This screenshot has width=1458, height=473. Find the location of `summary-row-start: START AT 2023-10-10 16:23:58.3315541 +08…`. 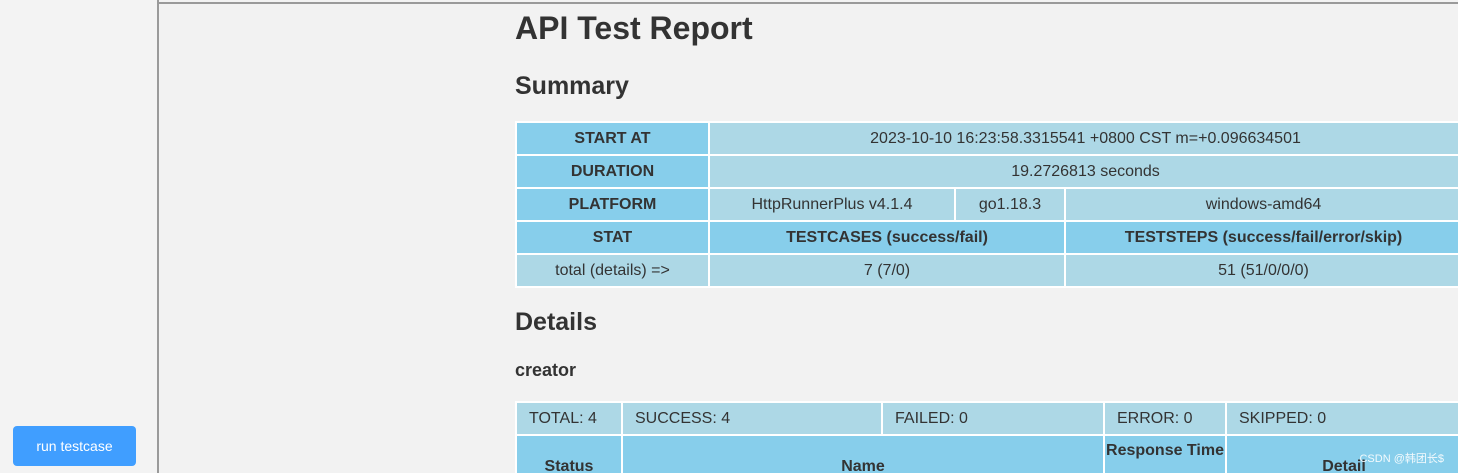

summary-row-start: START AT 2023-10-10 16:23:58.3315541 +08… is located at coordinates (986, 138).